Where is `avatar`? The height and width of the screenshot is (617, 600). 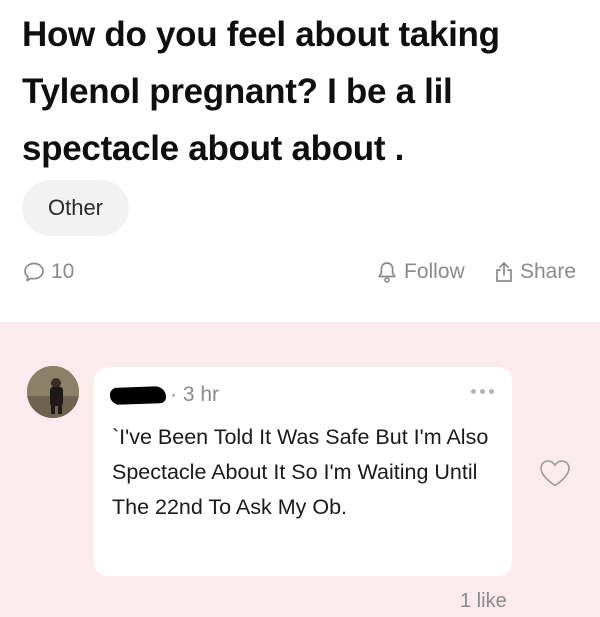 avatar is located at coordinates (53, 392).